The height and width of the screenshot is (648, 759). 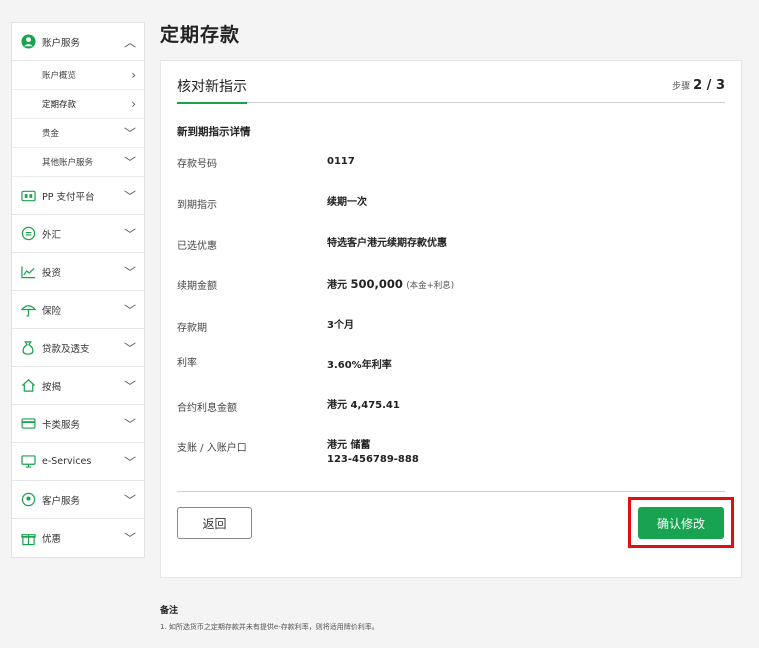 I want to click on detail-value: 港元 储蓄 123-456789-888, so click(x=457, y=453).